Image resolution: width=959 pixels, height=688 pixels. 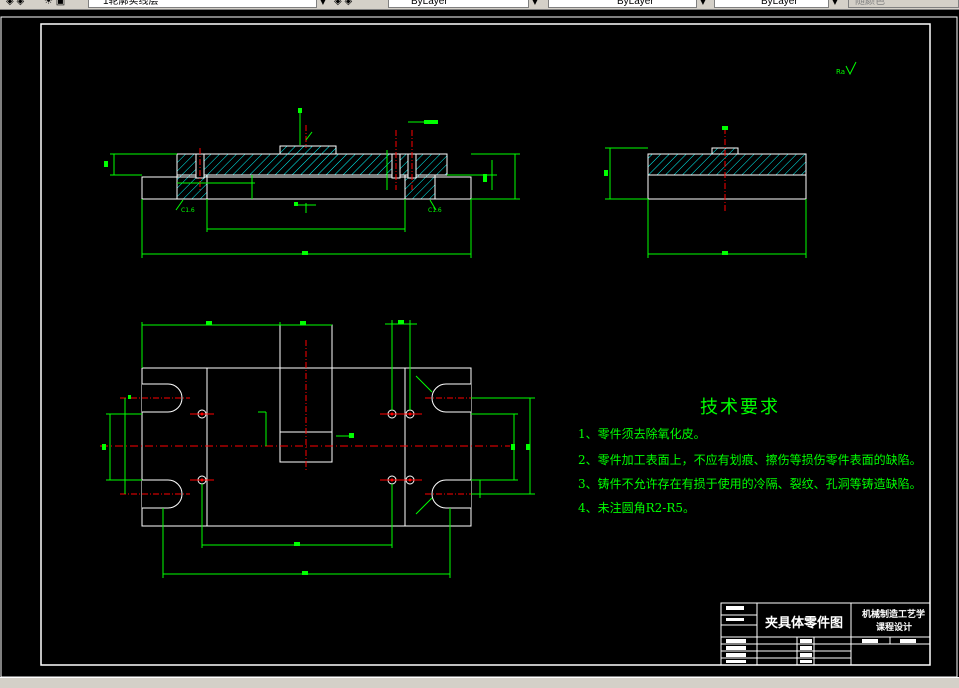 What do you see at coordinates (740, 407) in the screenshot?
I see `tech-requirements-title: 技术要求` at bounding box center [740, 407].